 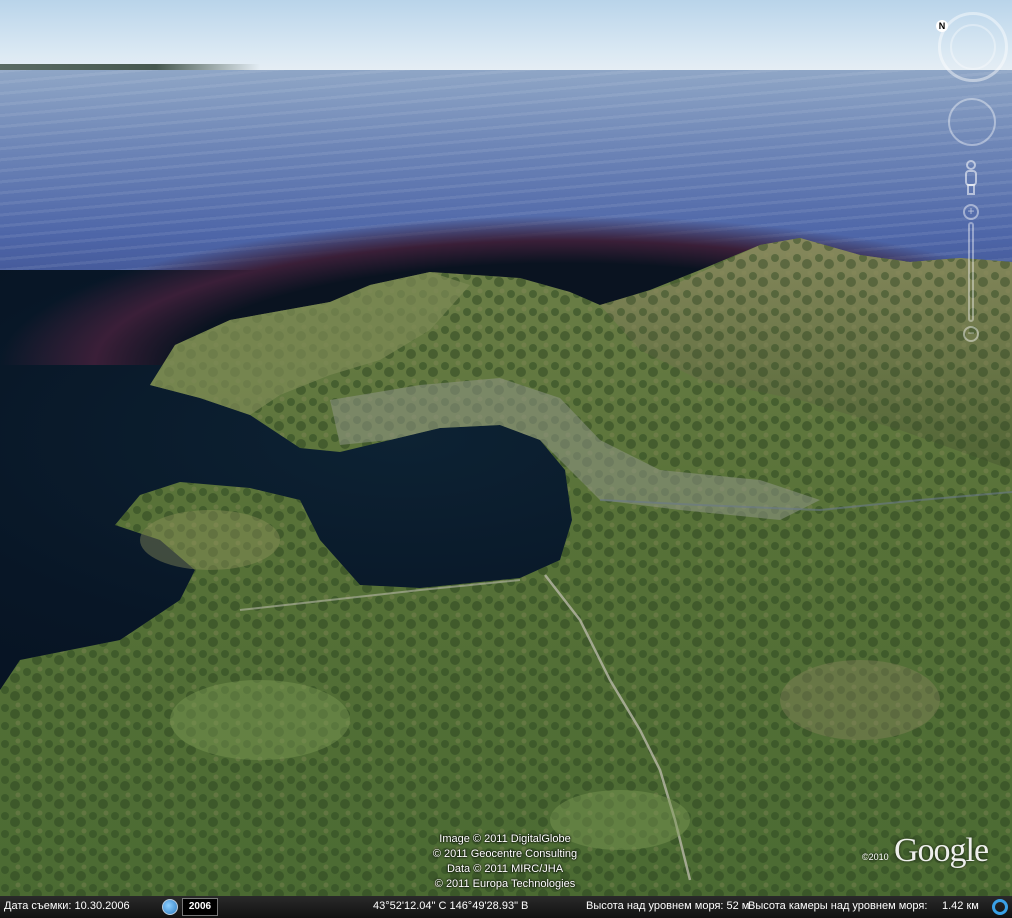 What do you see at coordinates (200, 907) in the screenshot?
I see `history-year-button: 2006` at bounding box center [200, 907].